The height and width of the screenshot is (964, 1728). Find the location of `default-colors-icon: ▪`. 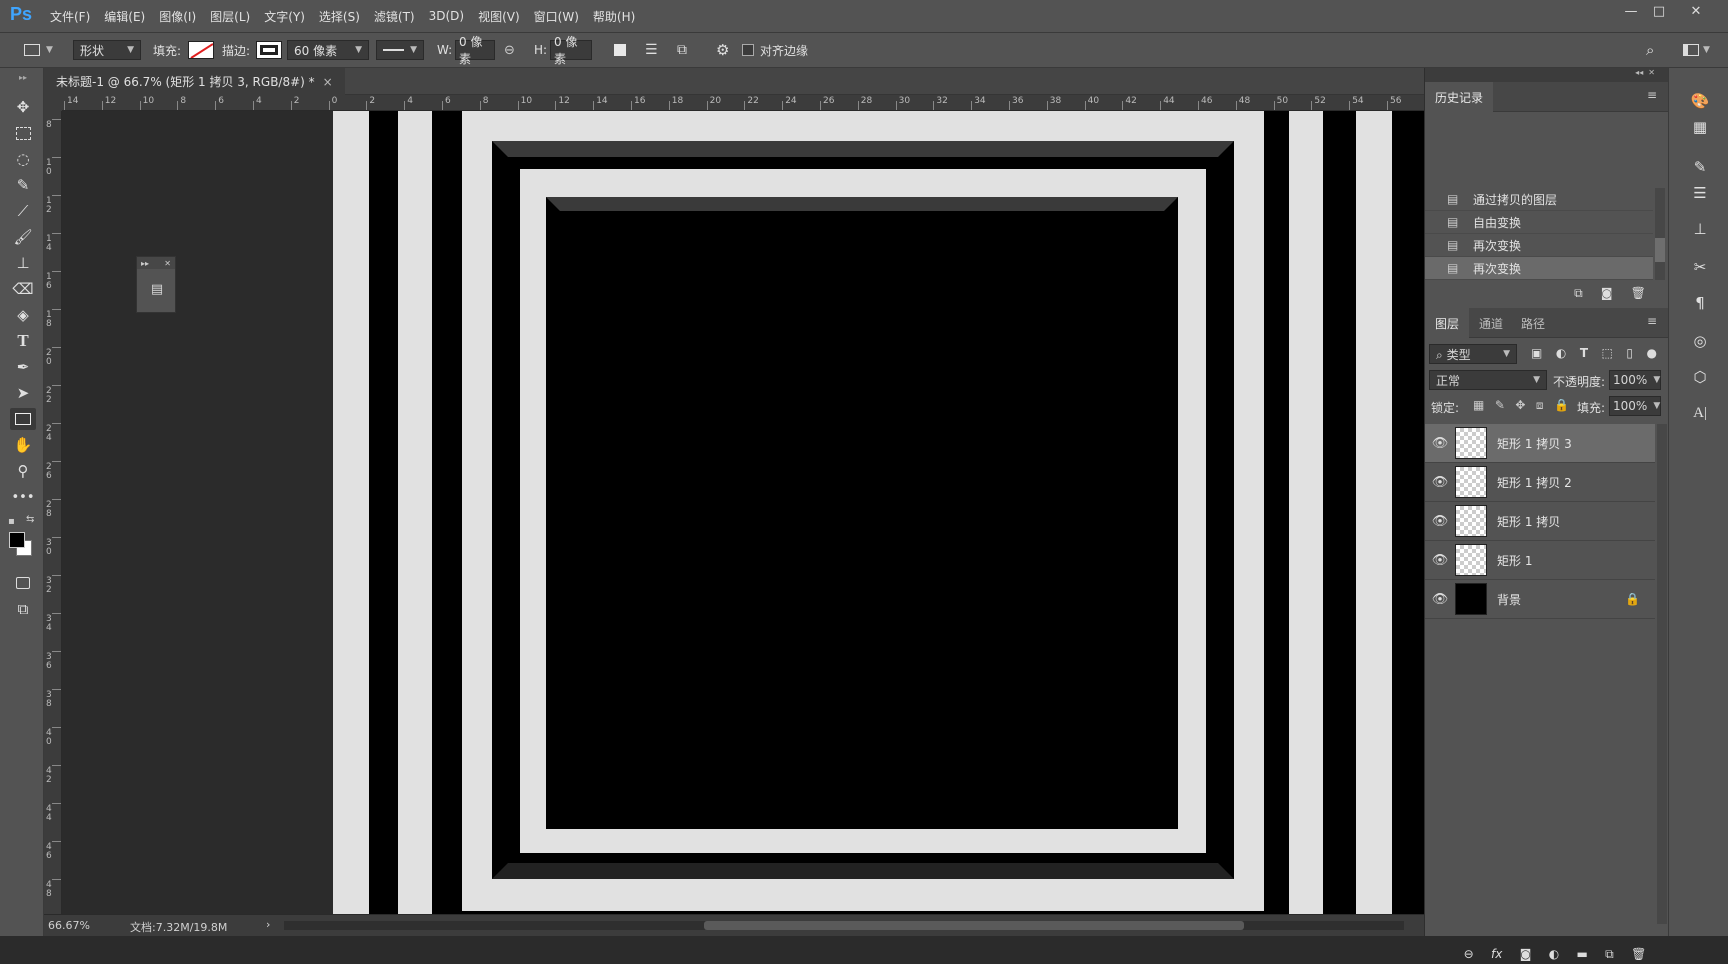

default-colors-icon: ▪ is located at coordinates (11, 521).